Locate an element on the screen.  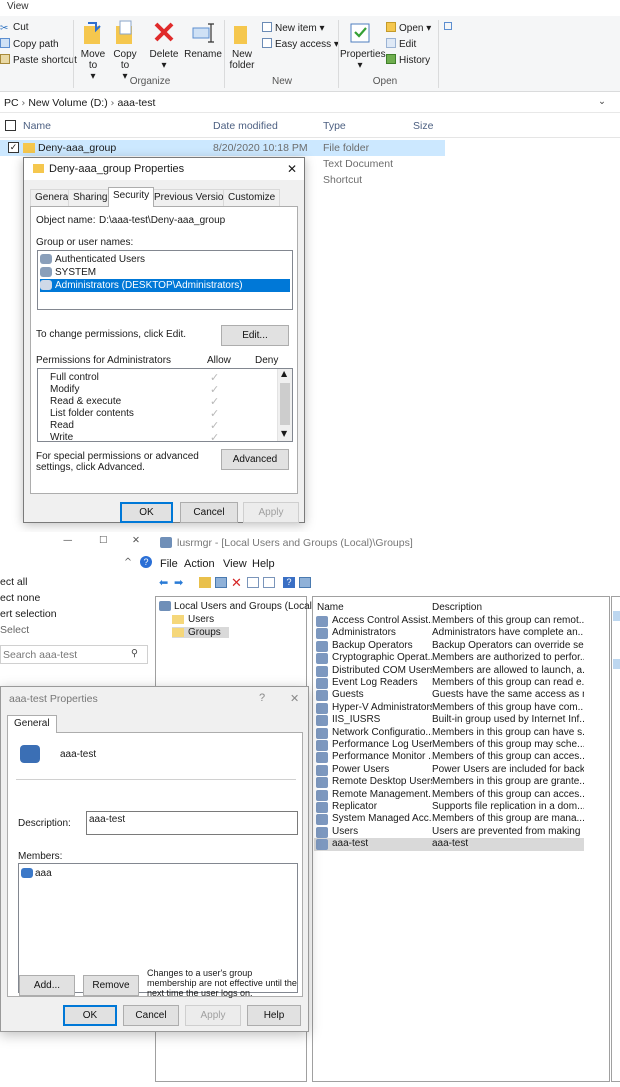
advanced-button: Advanced is located at coordinates (255, 459).